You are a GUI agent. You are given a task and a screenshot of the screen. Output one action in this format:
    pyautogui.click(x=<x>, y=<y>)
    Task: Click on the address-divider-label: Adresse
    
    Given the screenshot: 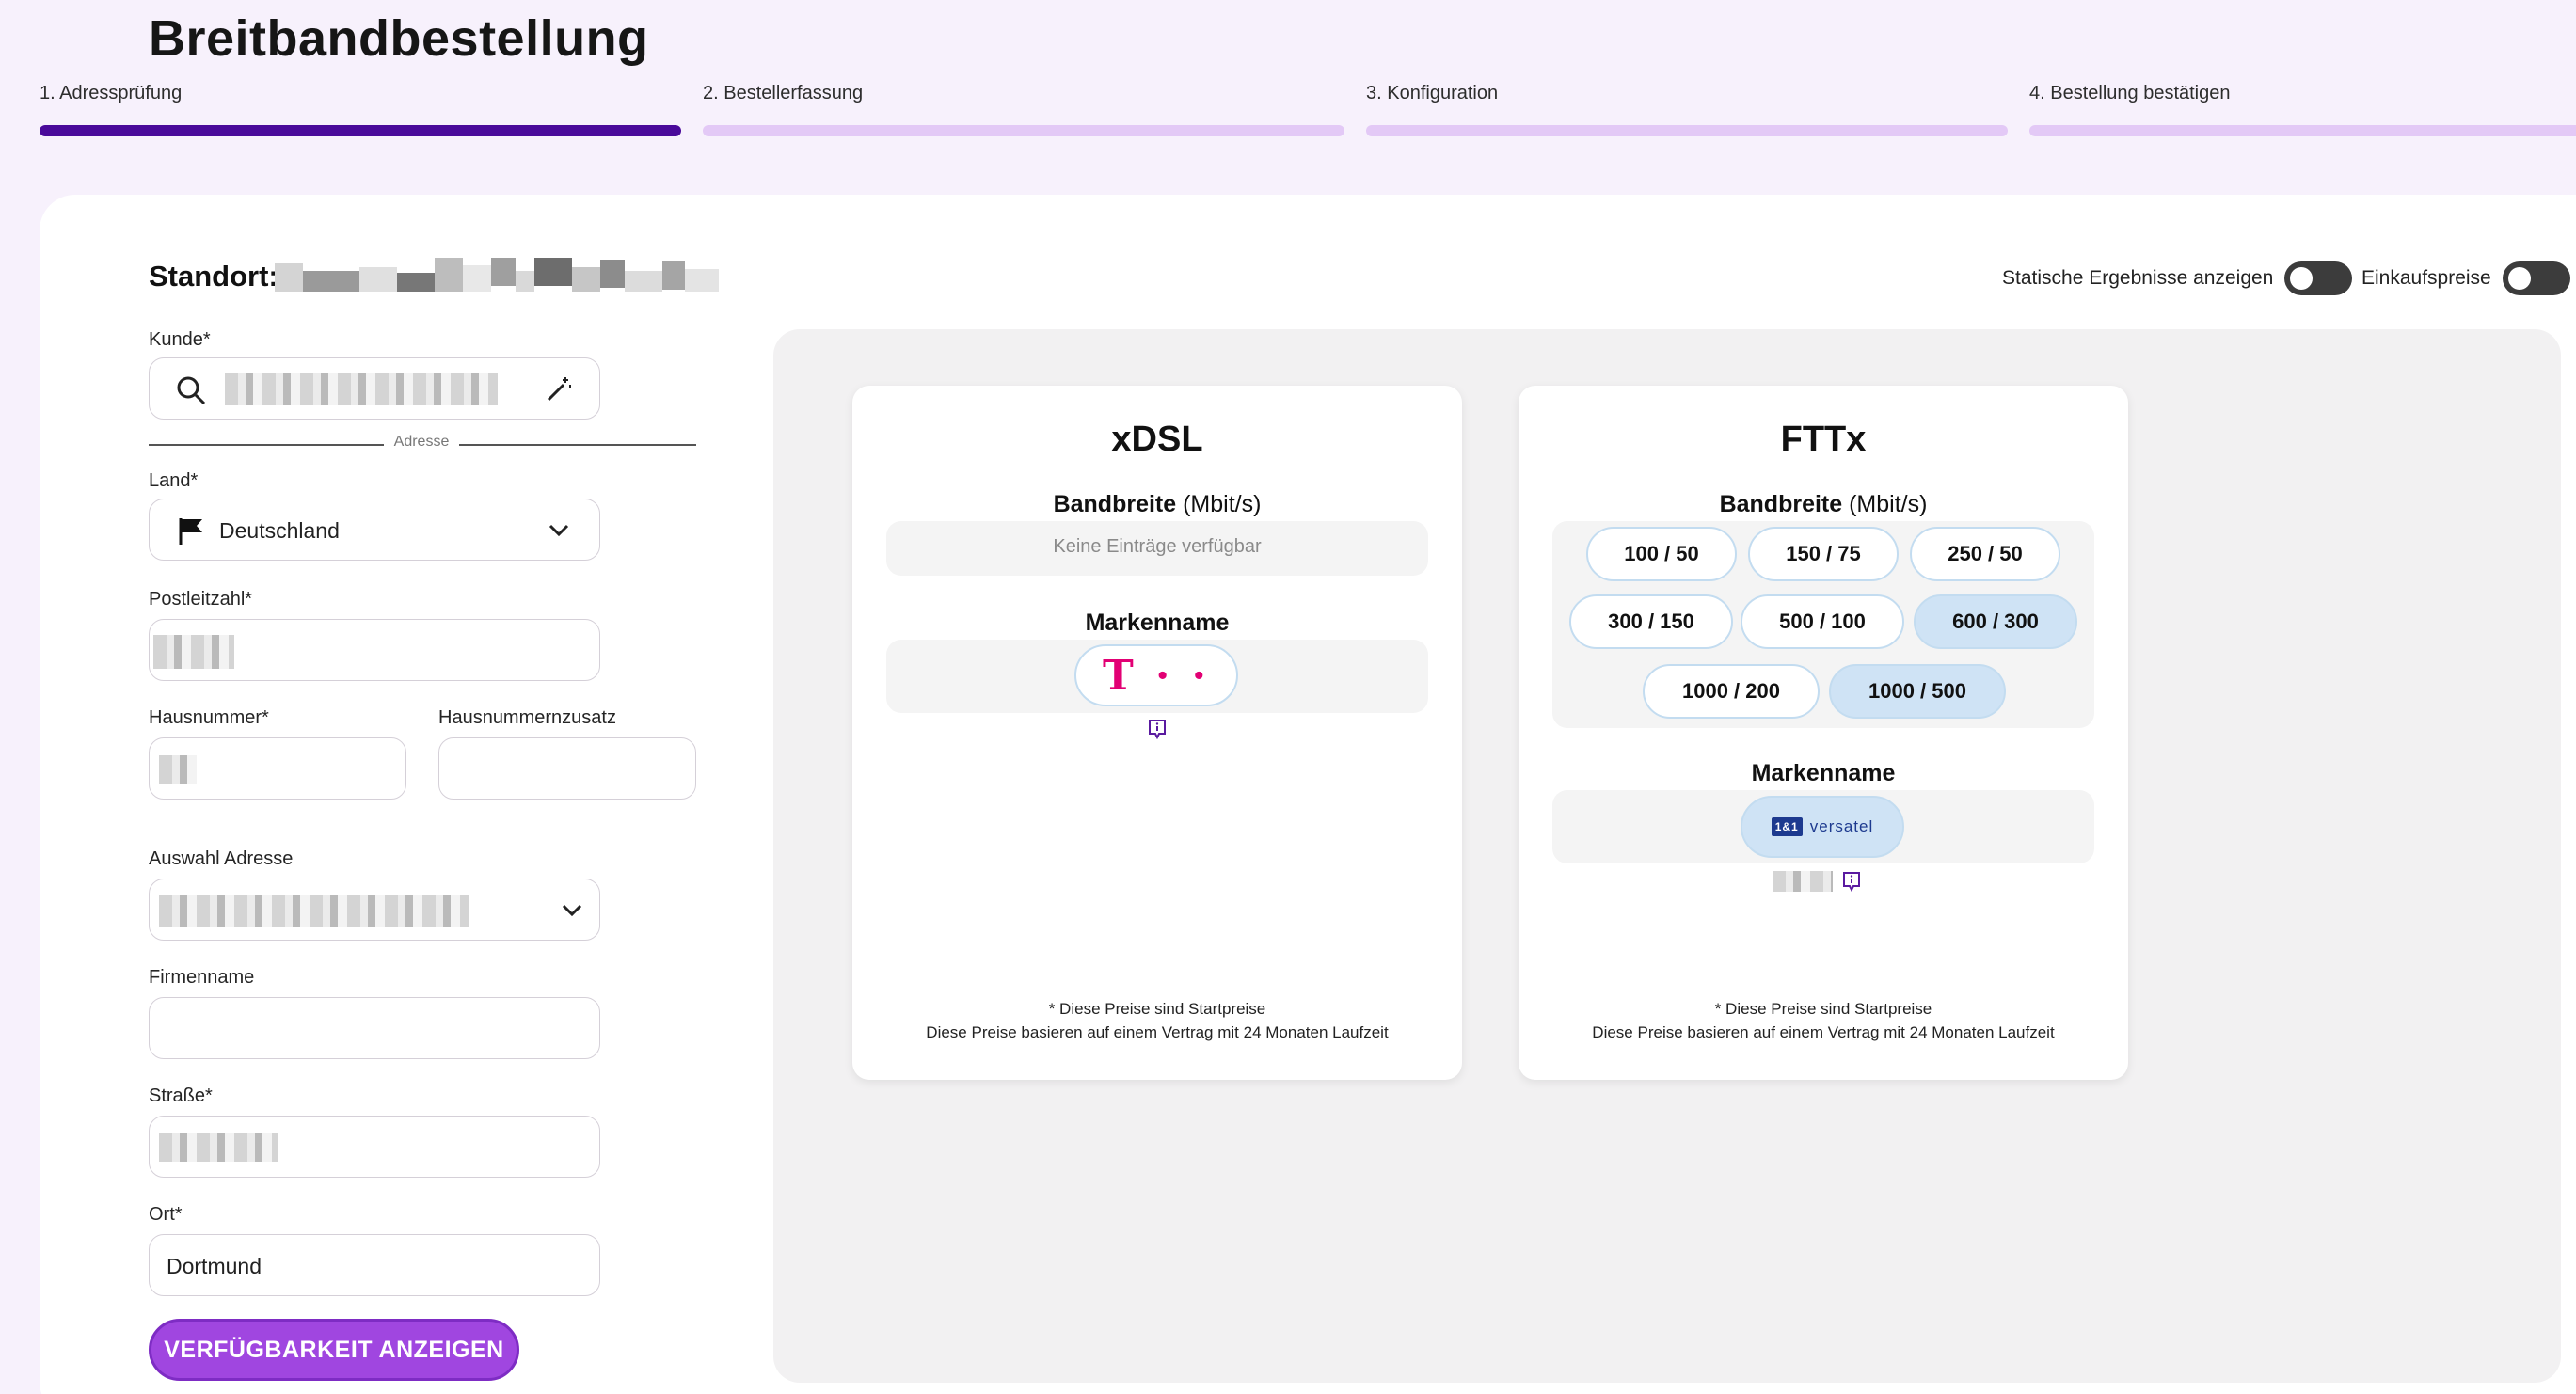 What is the action you would take?
    pyautogui.click(x=421, y=442)
    